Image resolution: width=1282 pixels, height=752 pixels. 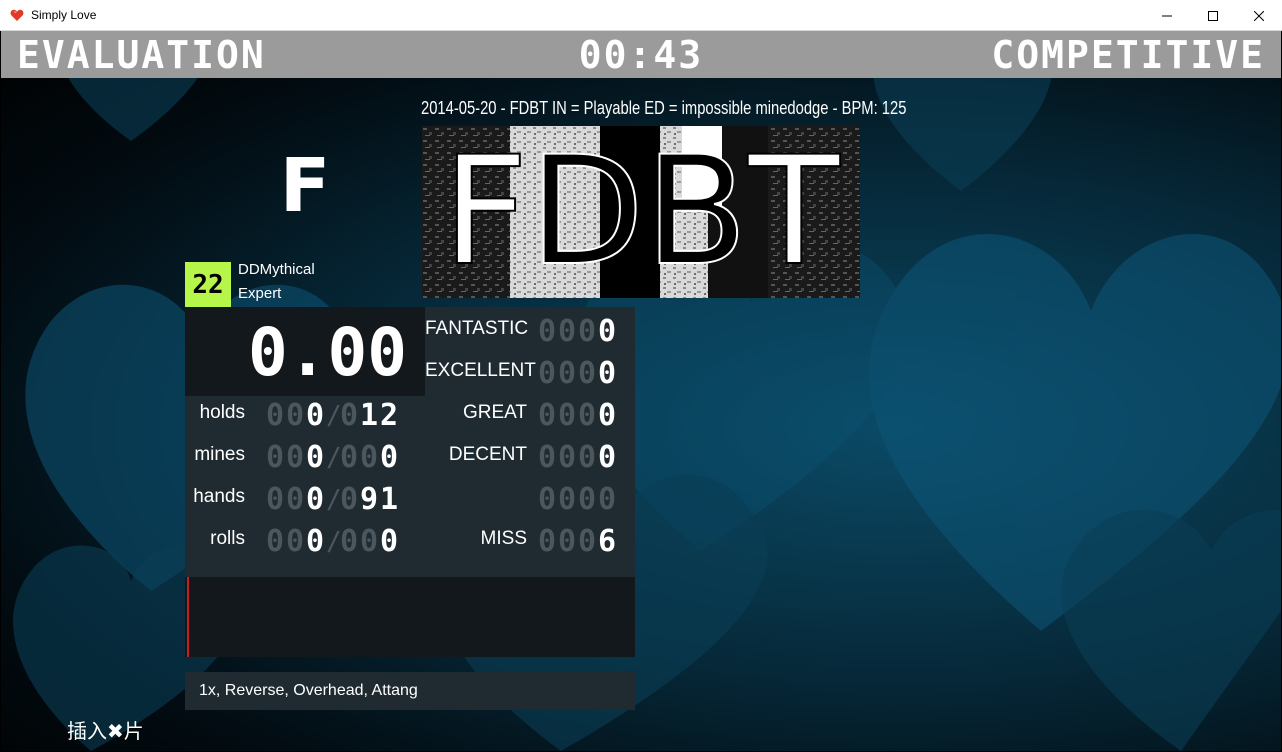 I want to click on judgment-label: GREAT, so click(x=494, y=412).